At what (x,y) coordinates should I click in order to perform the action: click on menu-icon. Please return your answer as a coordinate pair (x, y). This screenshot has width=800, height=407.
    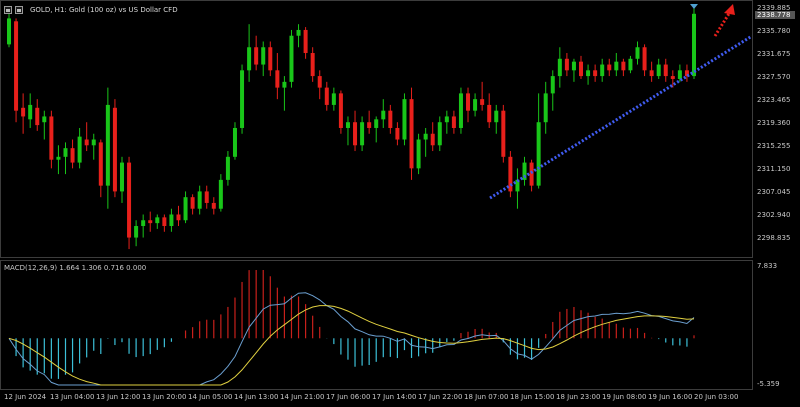
    Looking at the image, I should click on (8, 10).